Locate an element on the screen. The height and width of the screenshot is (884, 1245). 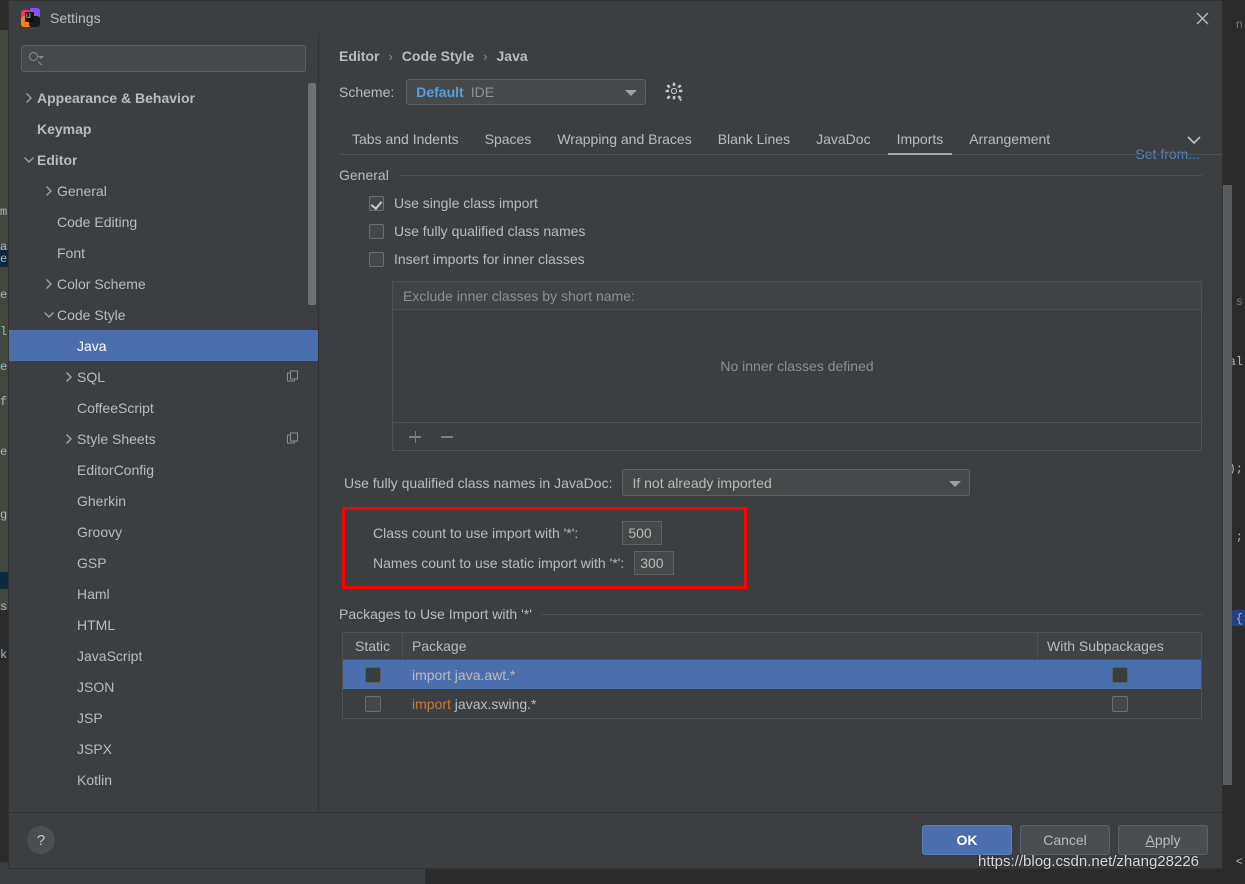
table-row: import javax.swing.* is located at coordinates (772, 703).